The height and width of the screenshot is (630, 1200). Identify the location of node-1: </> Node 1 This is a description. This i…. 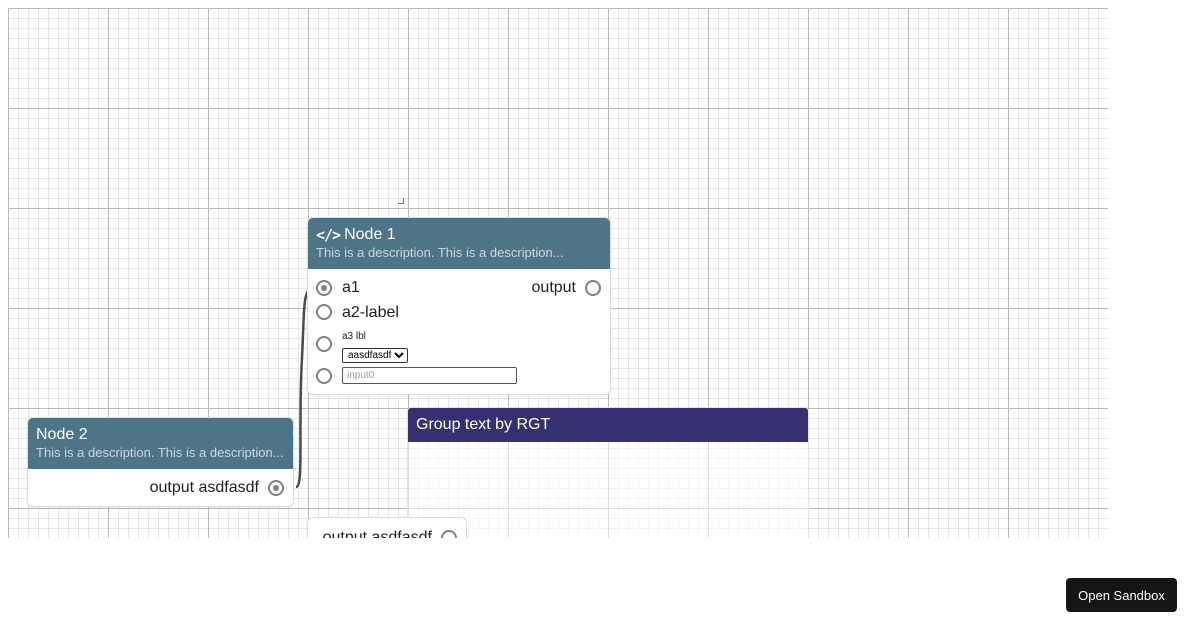
(459, 306).